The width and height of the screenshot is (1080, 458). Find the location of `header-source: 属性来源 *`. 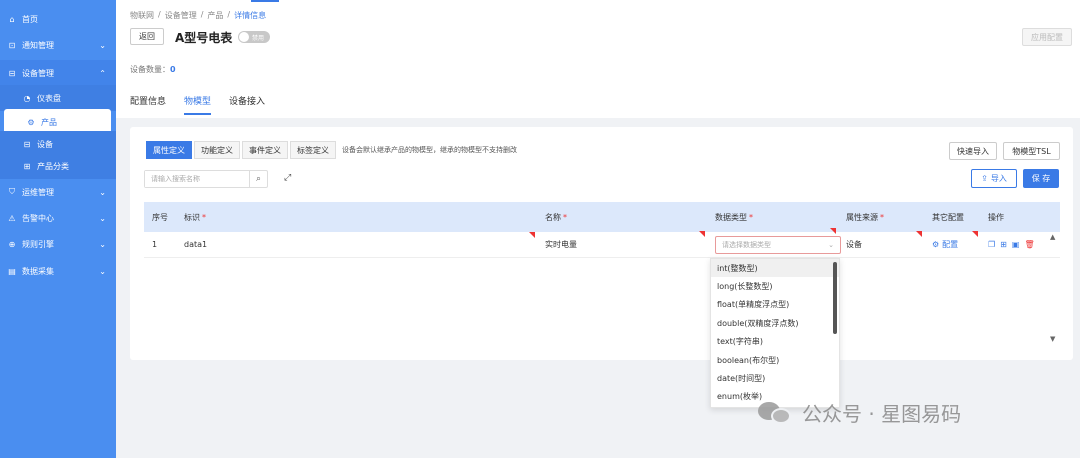

header-source: 属性来源 * is located at coordinates (881, 217).